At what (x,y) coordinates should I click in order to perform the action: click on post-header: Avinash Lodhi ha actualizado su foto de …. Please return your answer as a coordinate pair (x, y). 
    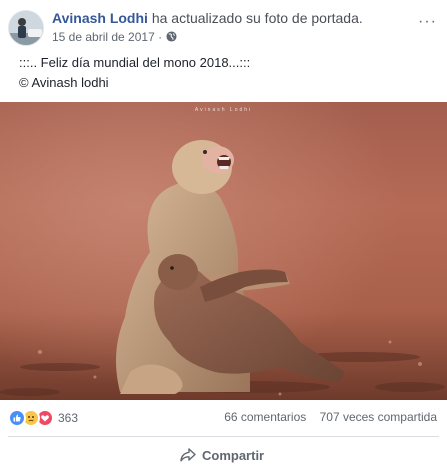
    Looking at the image, I should click on (223, 27).